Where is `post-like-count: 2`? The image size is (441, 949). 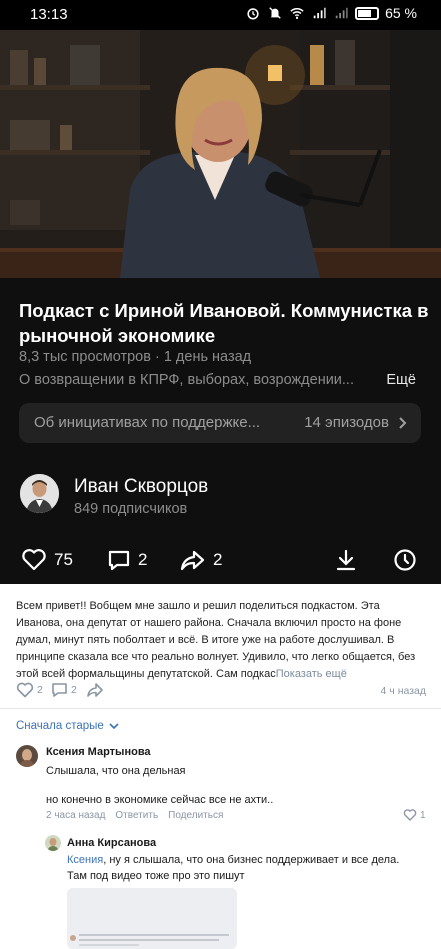 post-like-count: 2 is located at coordinates (40, 690).